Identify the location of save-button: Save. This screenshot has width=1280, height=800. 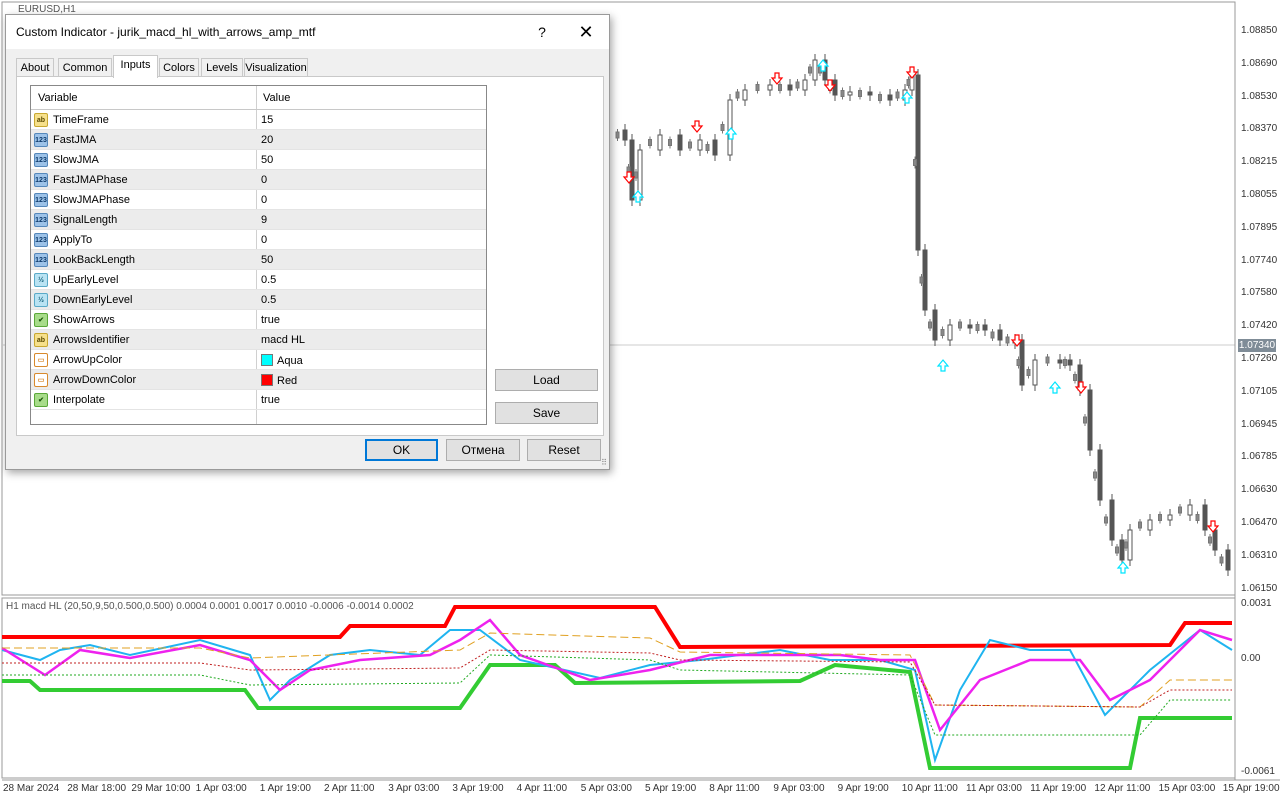
(546, 413).